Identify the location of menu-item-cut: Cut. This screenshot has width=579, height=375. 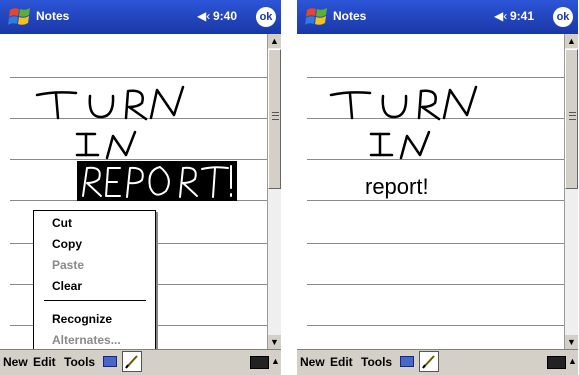
(62, 223).